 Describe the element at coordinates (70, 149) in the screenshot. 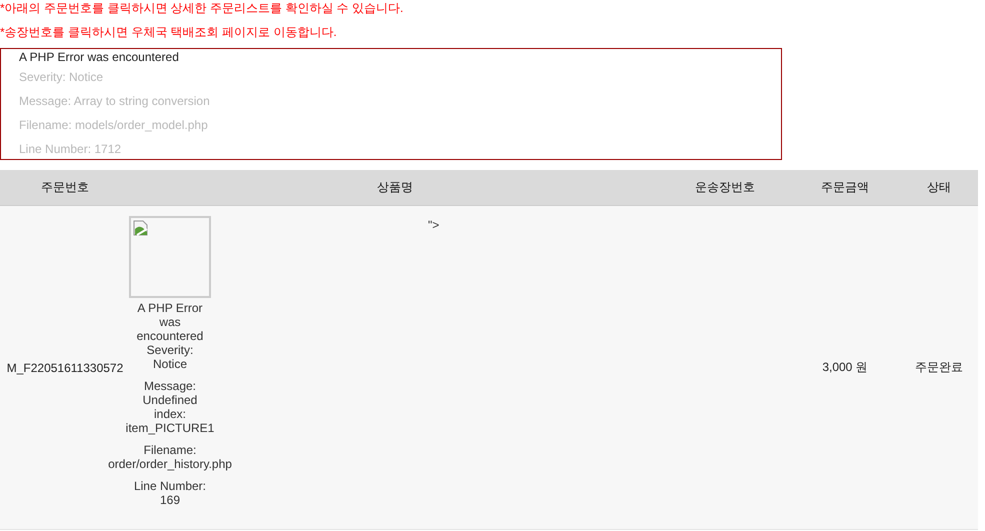

I see `error-detail: Line Number: 1712` at that location.